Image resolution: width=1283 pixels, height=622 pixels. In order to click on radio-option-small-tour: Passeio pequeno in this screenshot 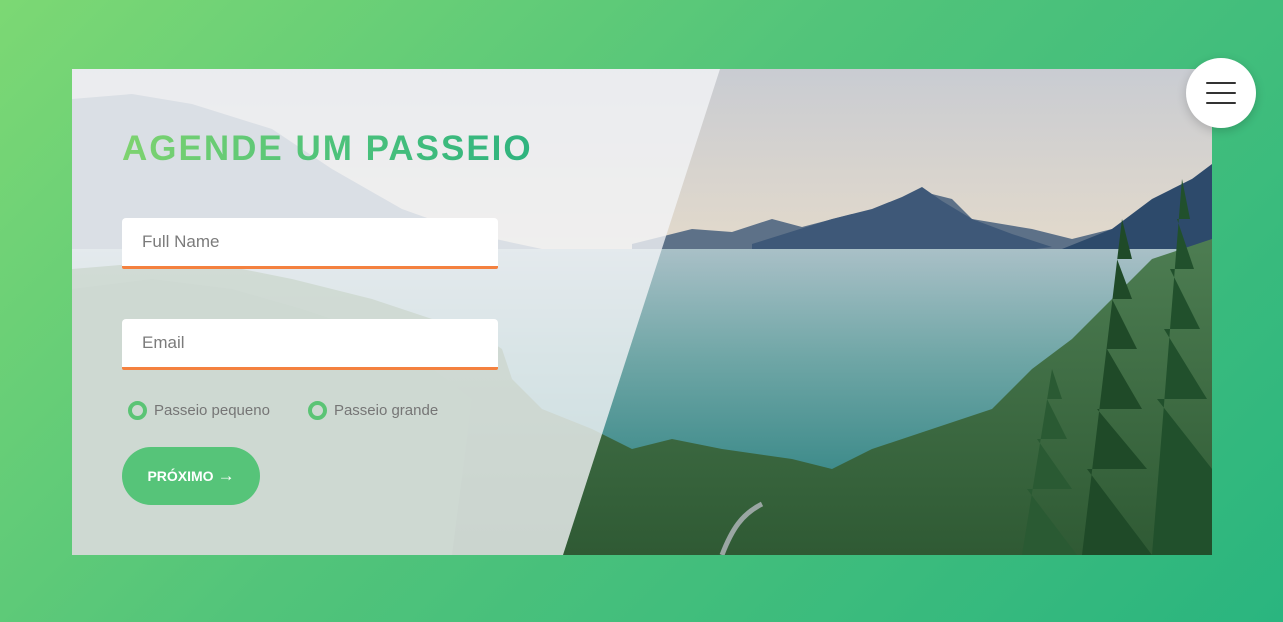, I will do `click(199, 410)`.